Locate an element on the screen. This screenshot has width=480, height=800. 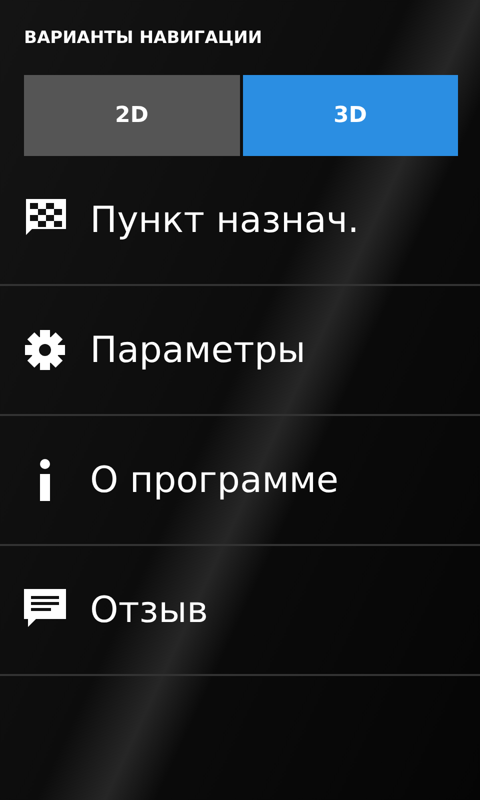
mode-tab: 2D is located at coordinates (132, 115).